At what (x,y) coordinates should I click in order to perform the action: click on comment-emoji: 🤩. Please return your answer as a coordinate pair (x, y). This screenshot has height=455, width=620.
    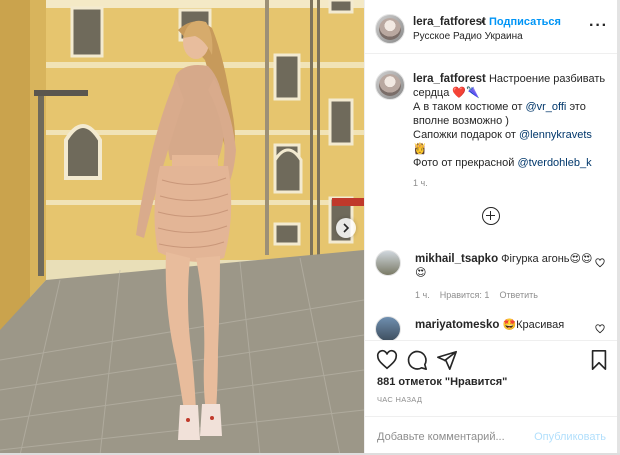
    Looking at the image, I should click on (509, 325).